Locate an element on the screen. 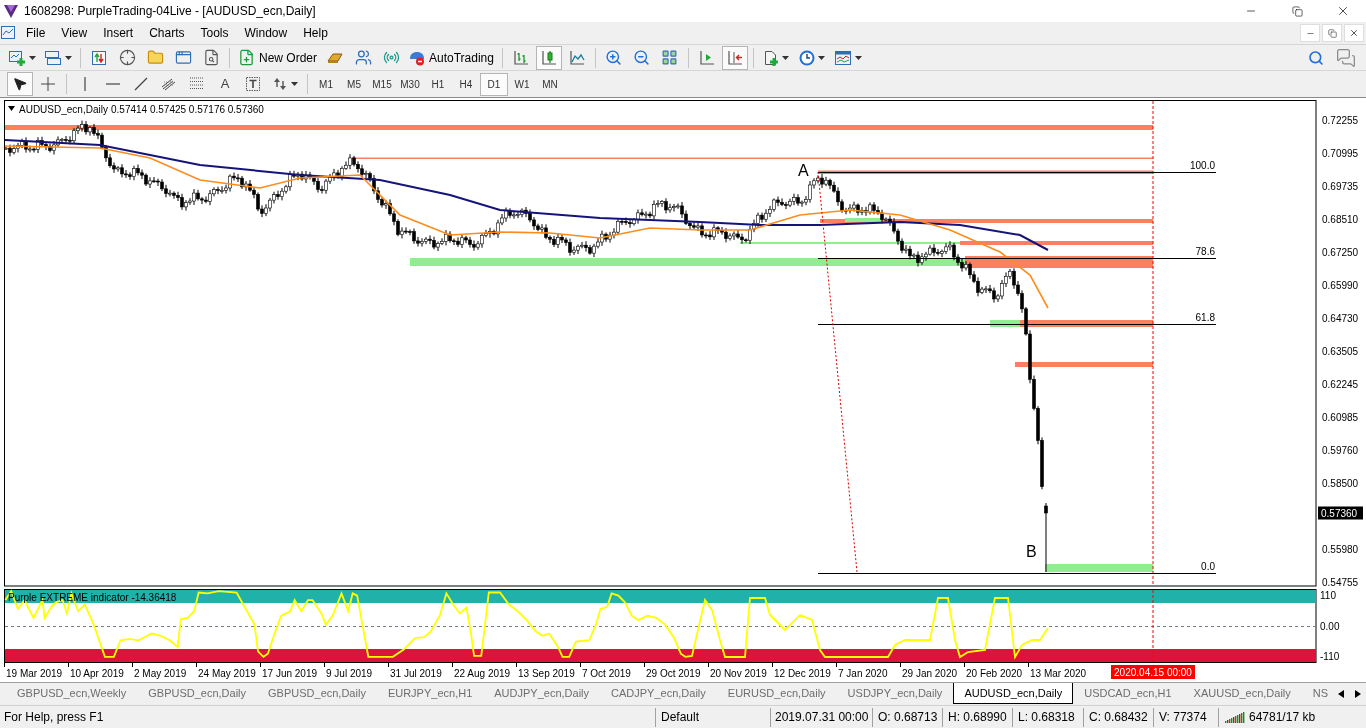 The width and height of the screenshot is (1366, 728). timeframe-button: M30 is located at coordinates (410, 84).